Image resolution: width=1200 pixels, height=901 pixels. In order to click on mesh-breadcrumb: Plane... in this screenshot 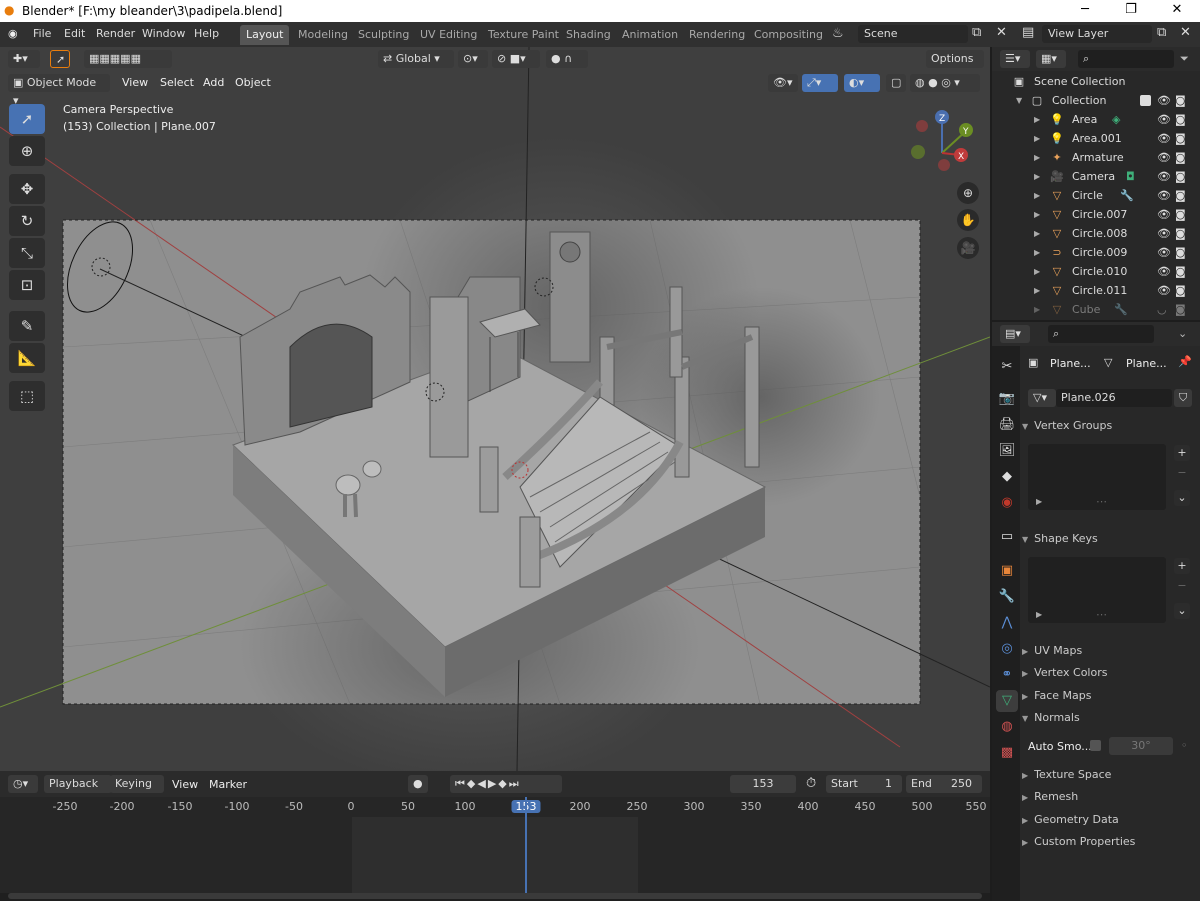, I will do `click(1146, 363)`.